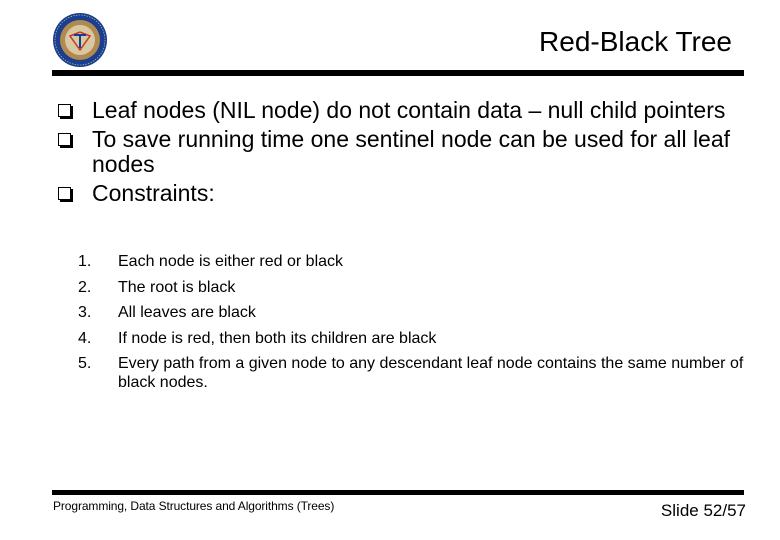 The width and height of the screenshot is (780, 540). What do you see at coordinates (85, 363) in the screenshot?
I see `constraint-number: 5.` at bounding box center [85, 363].